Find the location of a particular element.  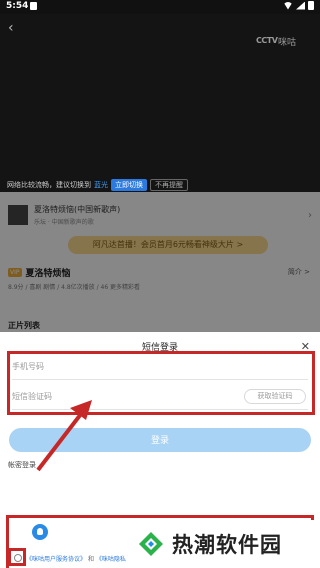

annotation-box-fields is located at coordinates (161, 383).